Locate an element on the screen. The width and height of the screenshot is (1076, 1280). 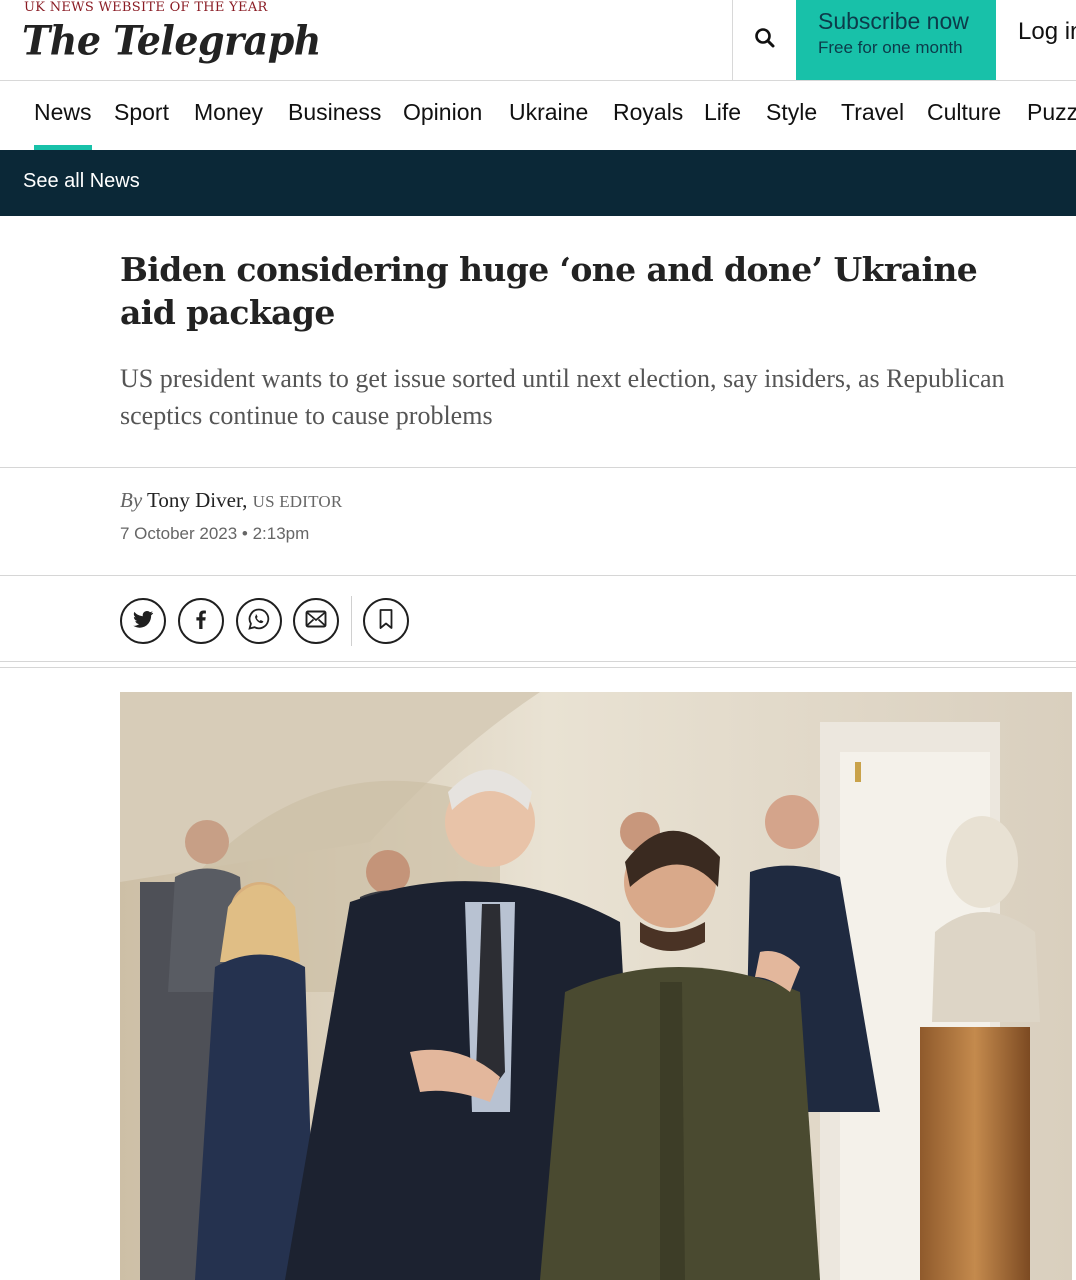
subscribe-label: Subscribe now is located at coordinates (893, 21).